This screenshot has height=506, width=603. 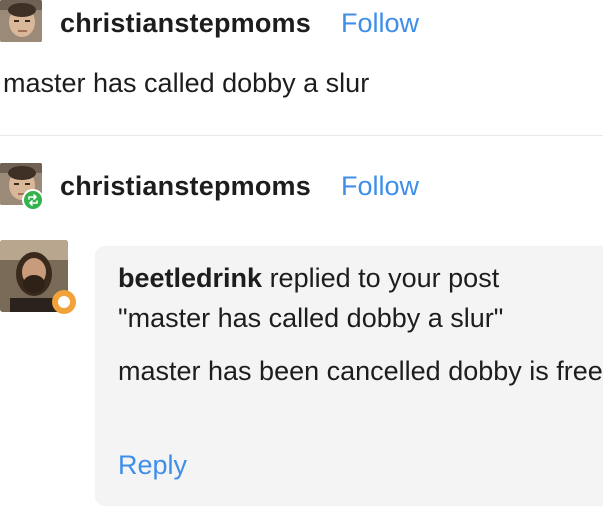 I want to click on ask-header: beetledrink replied to your post, so click(x=308, y=278).